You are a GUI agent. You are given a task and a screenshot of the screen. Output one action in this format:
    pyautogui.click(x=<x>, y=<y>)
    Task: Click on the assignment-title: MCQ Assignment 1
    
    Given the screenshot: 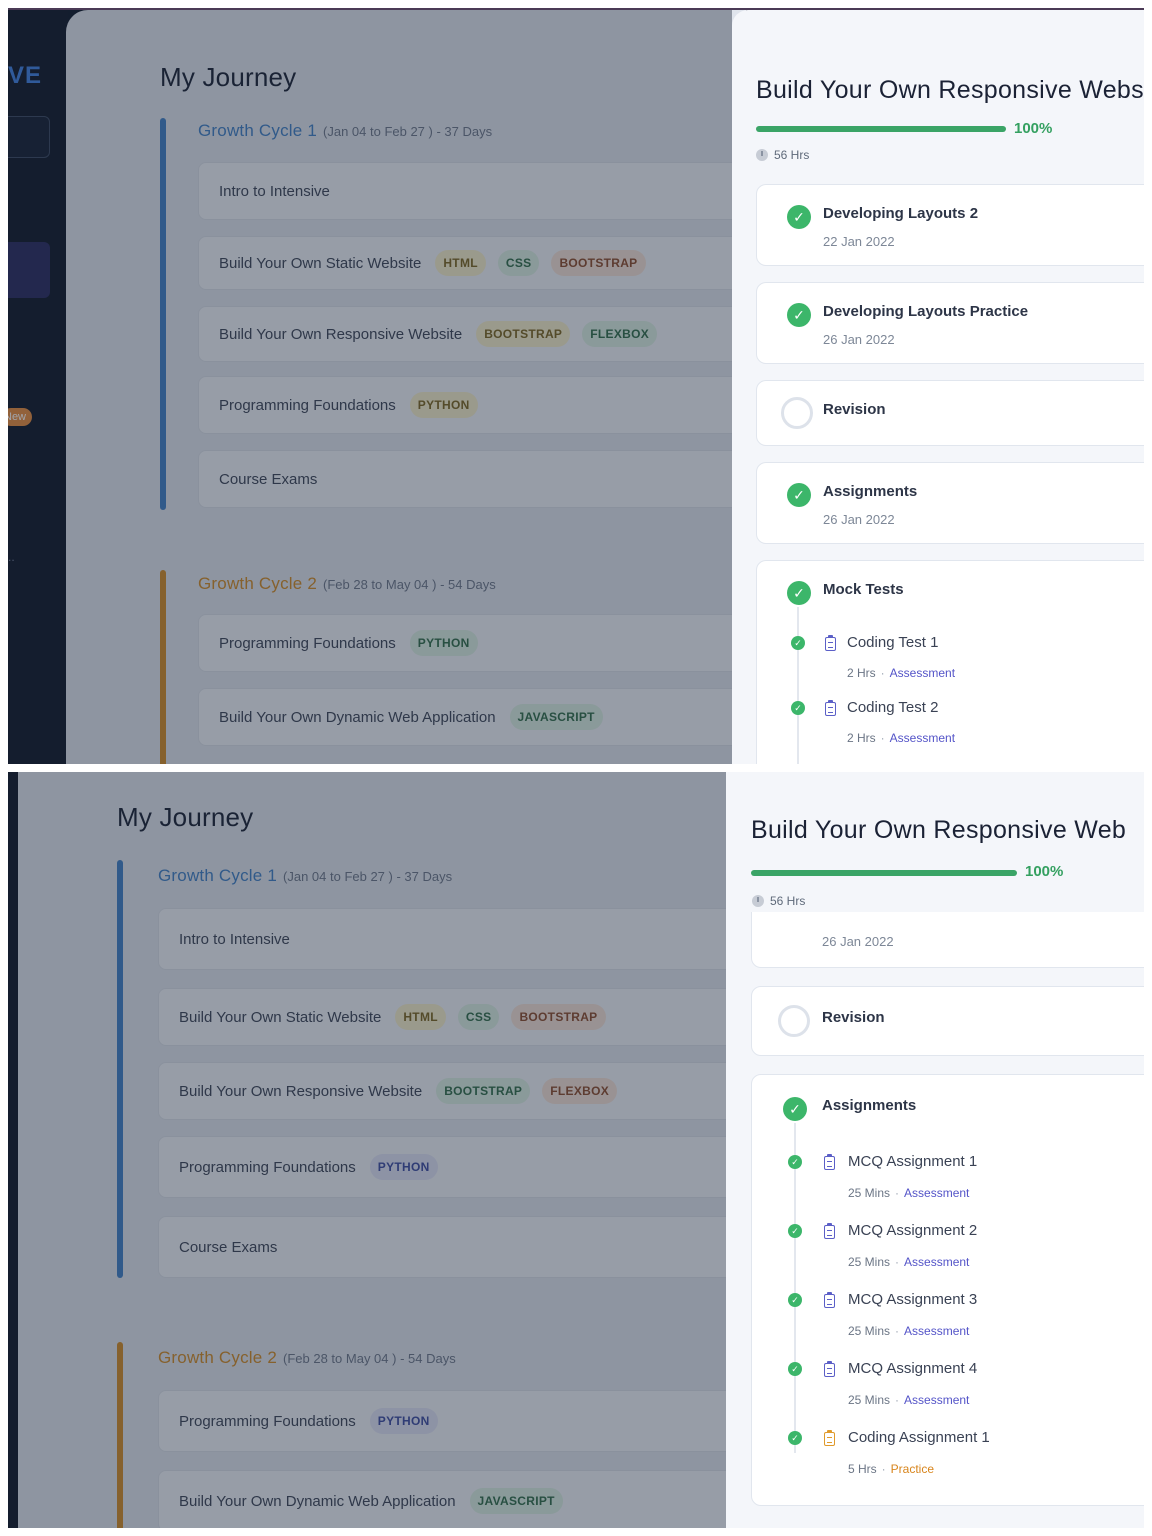 What is the action you would take?
    pyautogui.click(x=912, y=1161)
    